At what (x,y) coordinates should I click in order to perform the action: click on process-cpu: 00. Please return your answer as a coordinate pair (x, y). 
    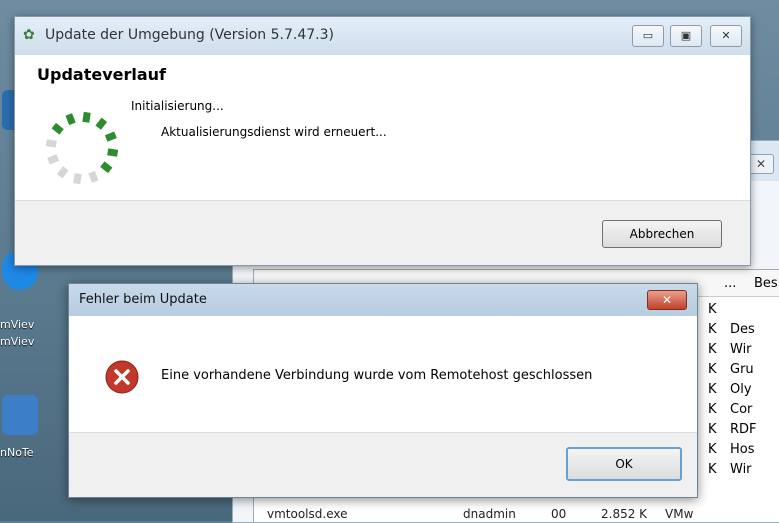
    Looking at the image, I should click on (559, 514).